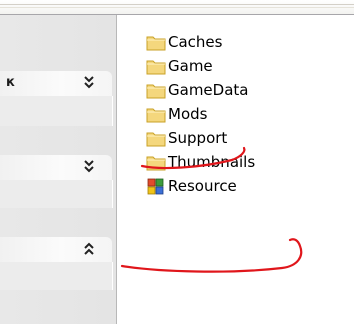 The image size is (354, 324). I want to click on folder-label: Thumbnails, so click(212, 162).